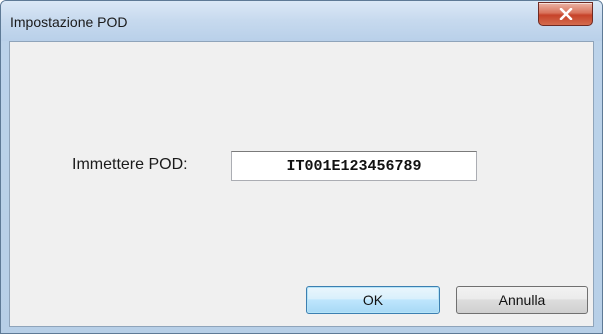  What do you see at coordinates (522, 300) in the screenshot?
I see `cancel-button: Annulla` at bounding box center [522, 300].